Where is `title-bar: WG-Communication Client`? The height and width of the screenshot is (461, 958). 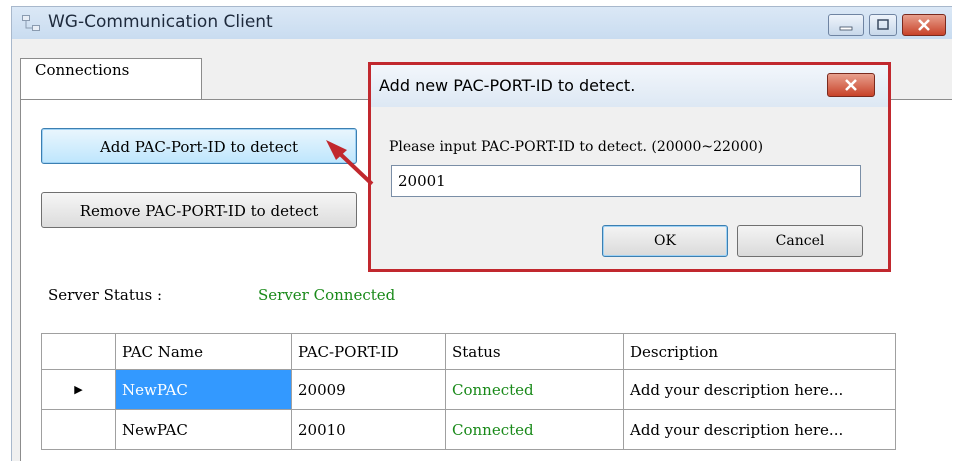 title-bar: WG-Communication Client is located at coordinates (482, 23).